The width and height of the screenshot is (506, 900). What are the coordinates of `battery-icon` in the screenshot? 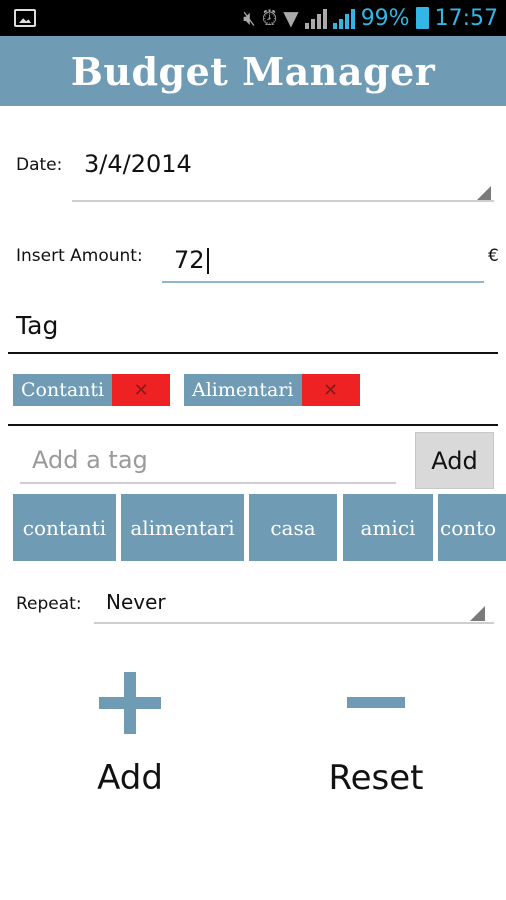 It's located at (422, 18).